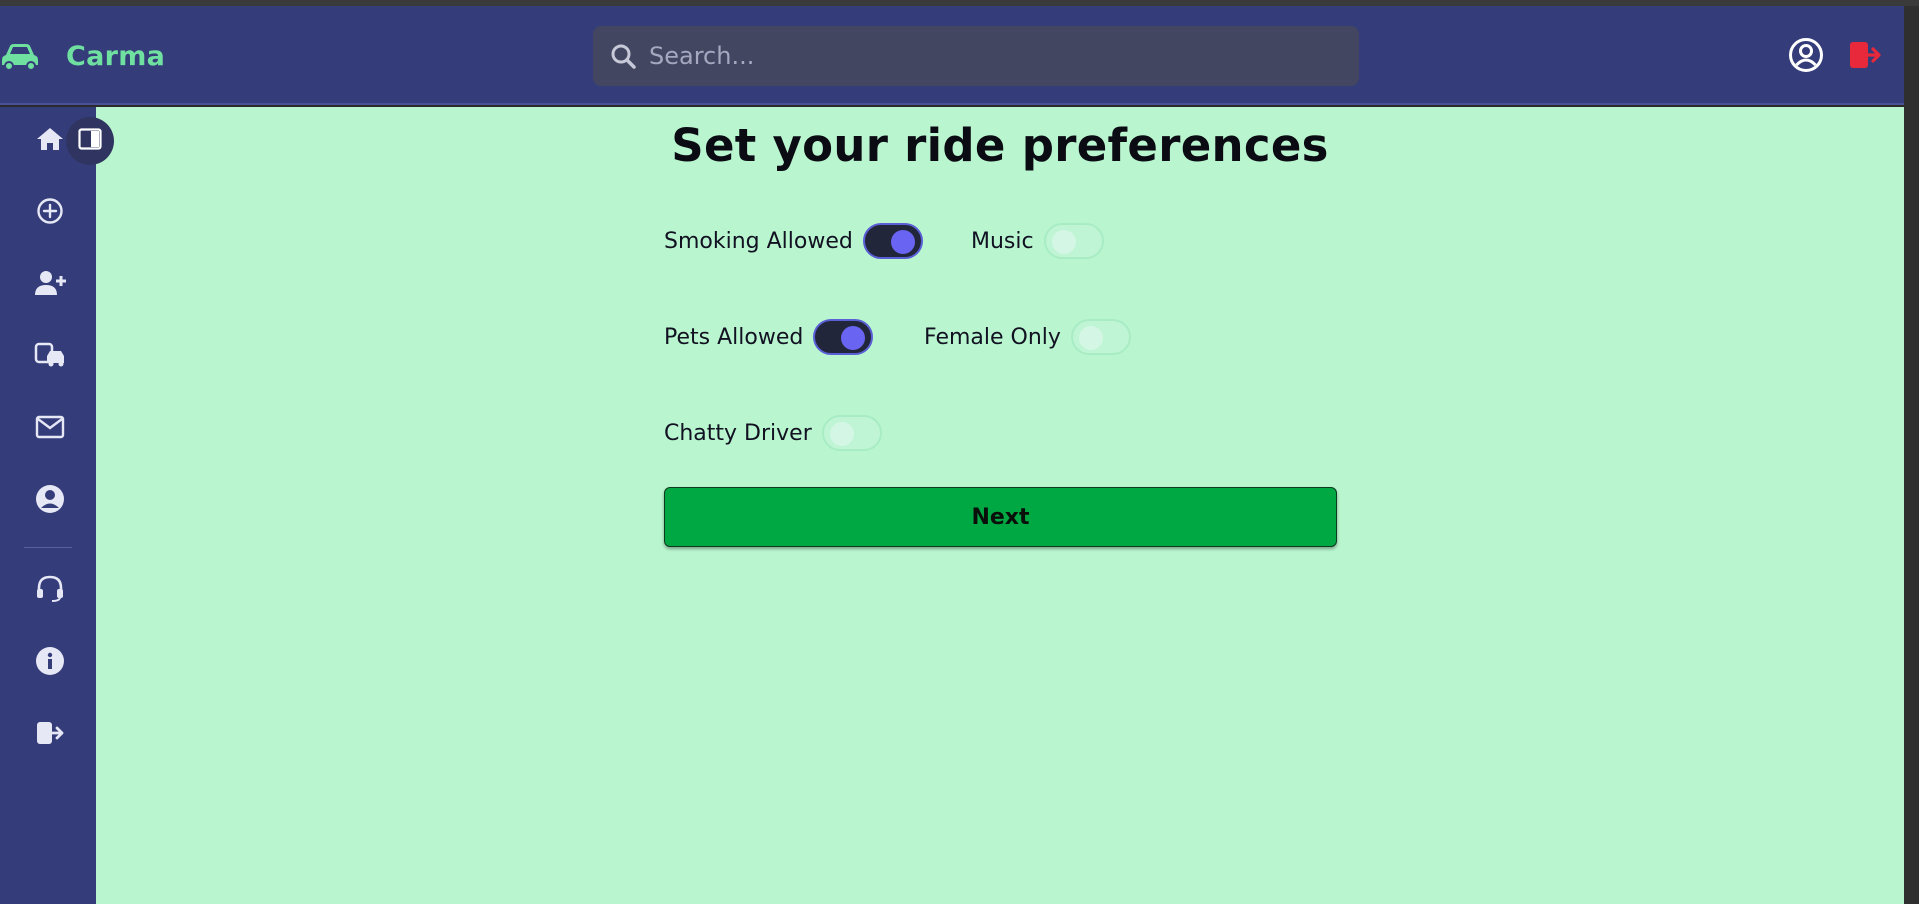 The image size is (1919, 904). I want to click on pref-label: Female Only, so click(992, 337).